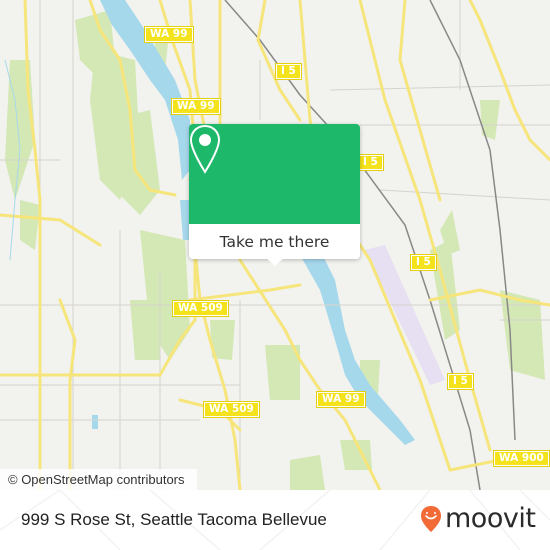 The width and height of the screenshot is (550, 550). I want to click on moovit-logo: moovit, so click(478, 518).